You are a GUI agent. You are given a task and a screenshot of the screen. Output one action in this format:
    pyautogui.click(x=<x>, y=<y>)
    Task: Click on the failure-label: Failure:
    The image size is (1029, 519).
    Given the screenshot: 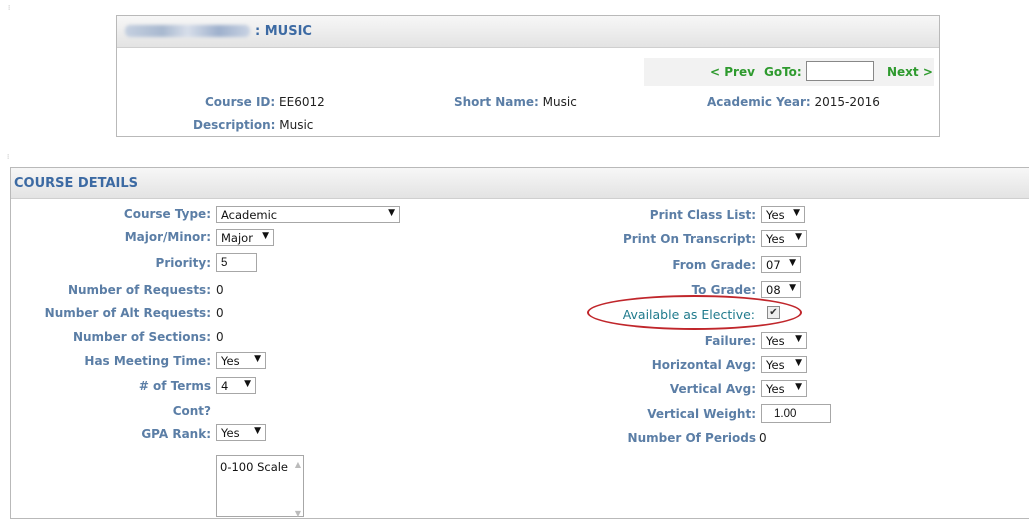 What is the action you would take?
    pyautogui.click(x=730, y=341)
    